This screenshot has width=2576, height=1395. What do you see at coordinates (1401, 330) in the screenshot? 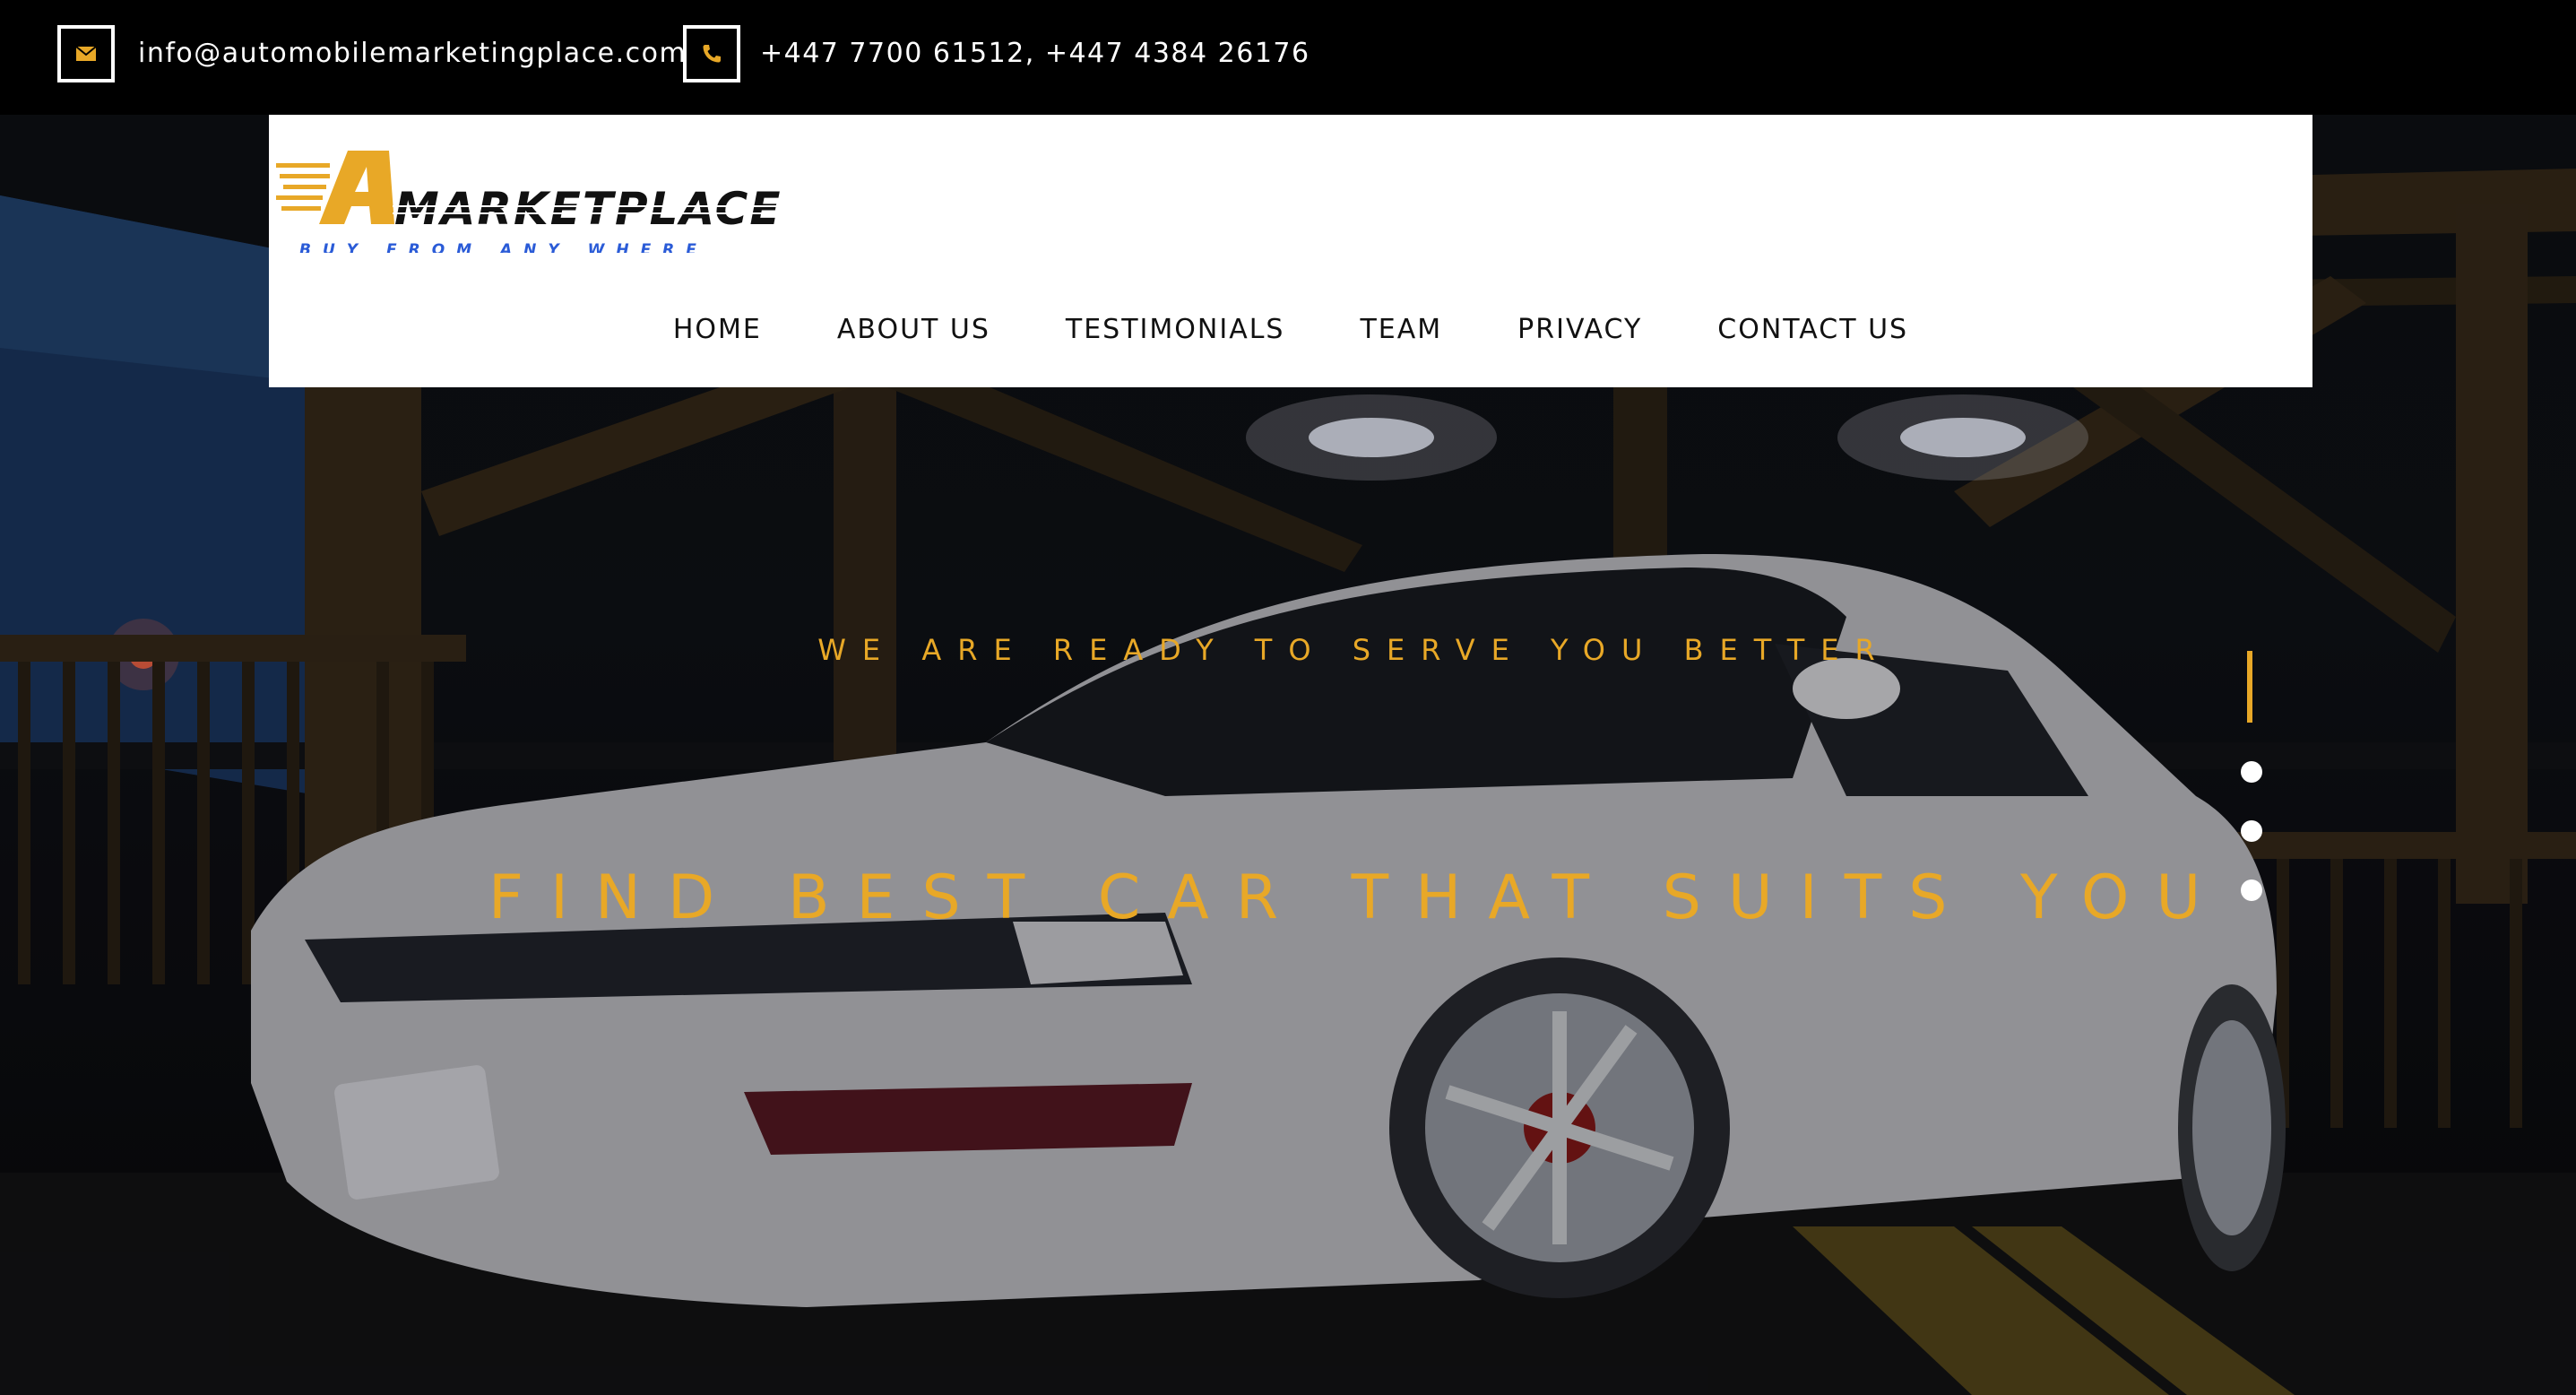
I see `nav-team: TEAM` at bounding box center [1401, 330].